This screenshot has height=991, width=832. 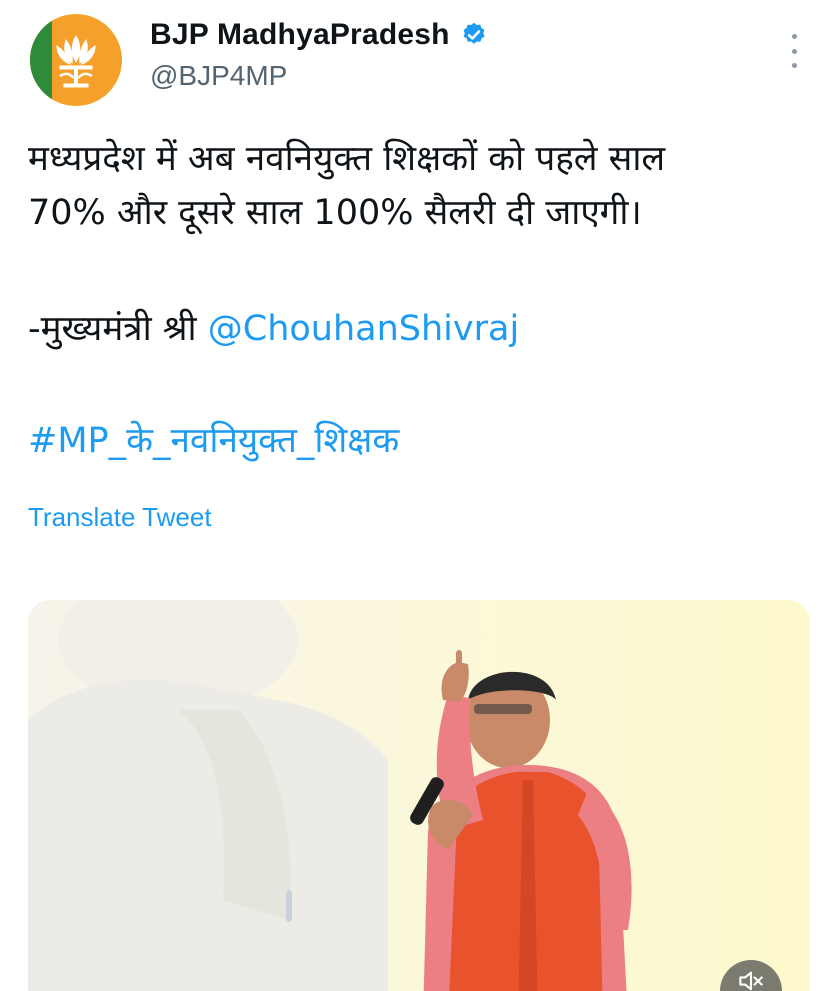 I want to click on author-display-name: BJP MadhyaPradesh, so click(x=300, y=35).